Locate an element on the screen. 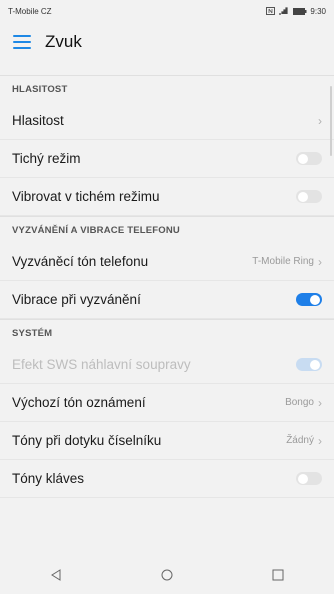 The width and height of the screenshot is (334, 594). navigation-bar is located at coordinates (167, 574).